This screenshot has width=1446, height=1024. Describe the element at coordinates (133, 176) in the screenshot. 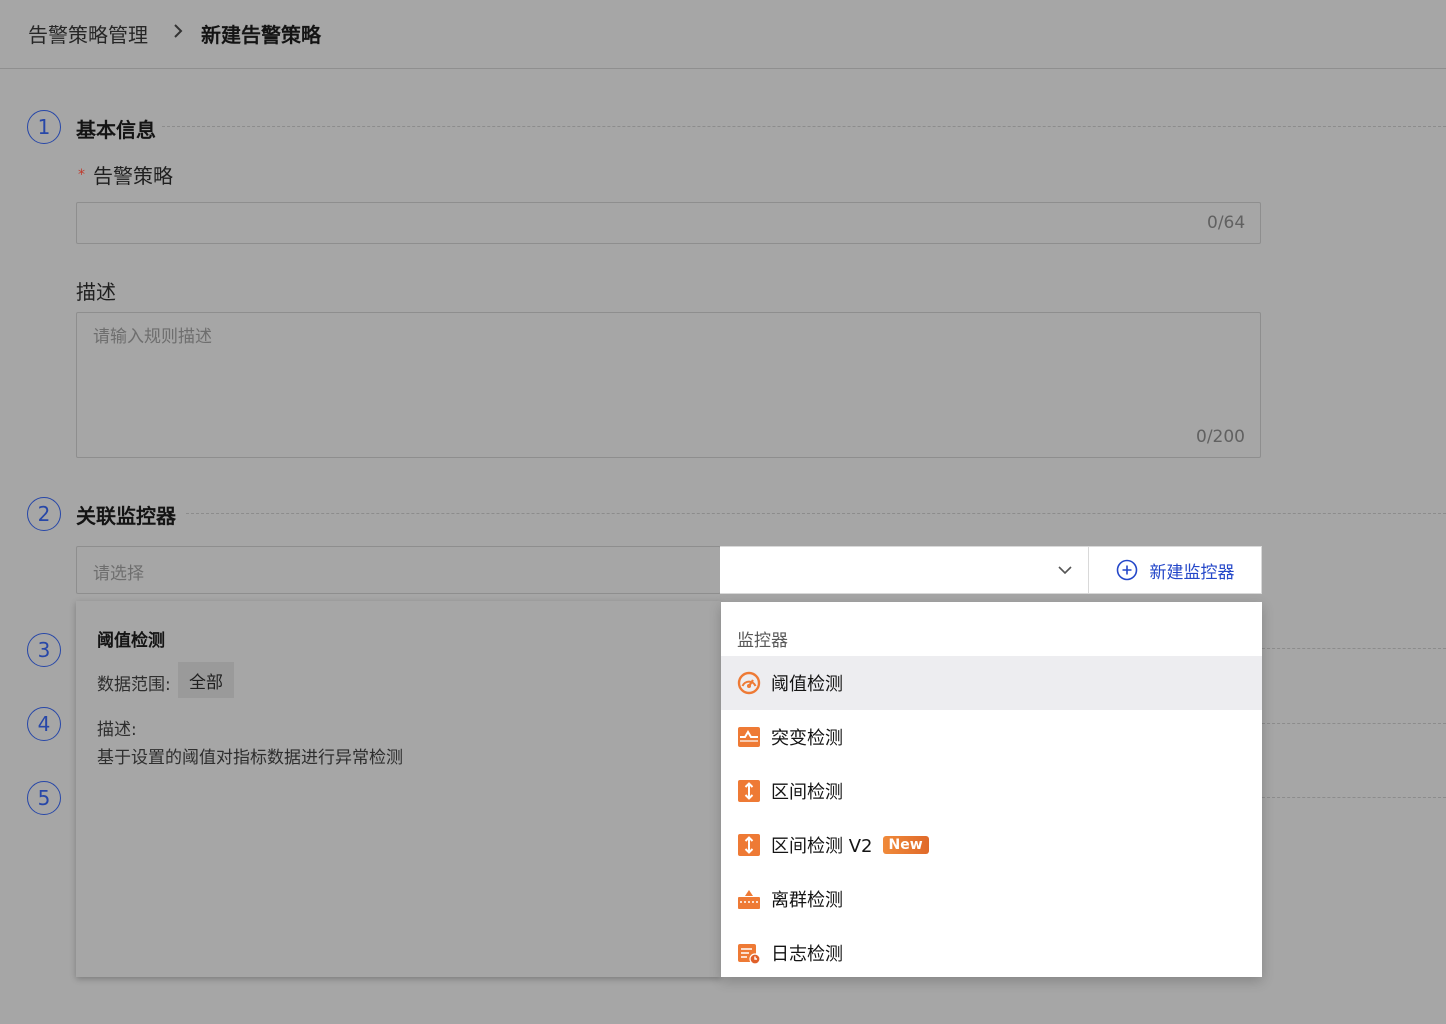

I see `policy-name-label: 告警策略` at that location.